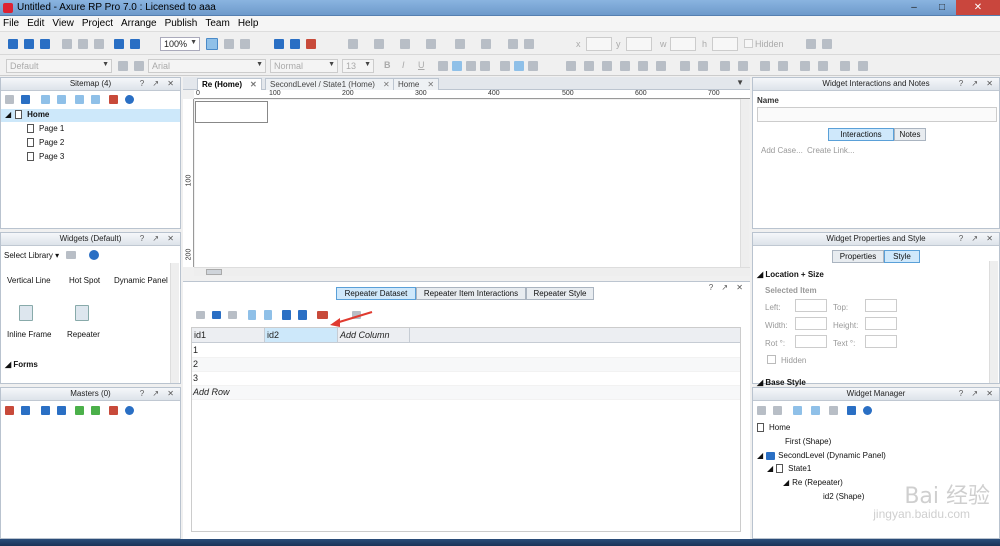 This screenshot has height=546, width=1000. I want to click on insert-row-icon, so click(216, 315).